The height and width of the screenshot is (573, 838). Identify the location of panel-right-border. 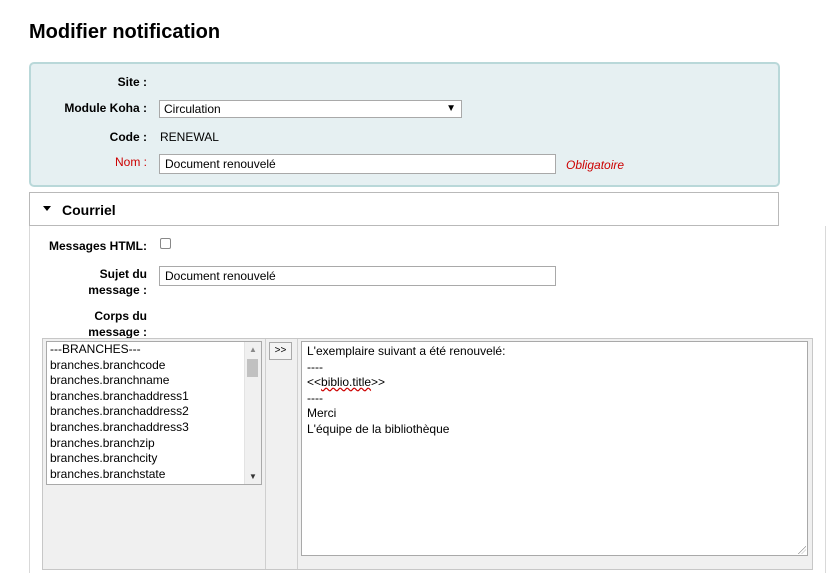
(825, 399).